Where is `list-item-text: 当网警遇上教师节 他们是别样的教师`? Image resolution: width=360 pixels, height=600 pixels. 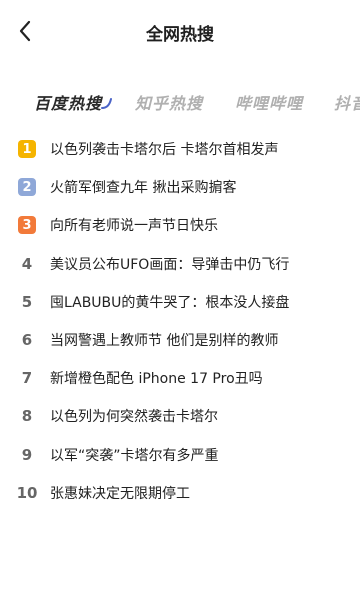 list-item-text: 当网警遇上教师节 他们是别样的教师 is located at coordinates (164, 341).